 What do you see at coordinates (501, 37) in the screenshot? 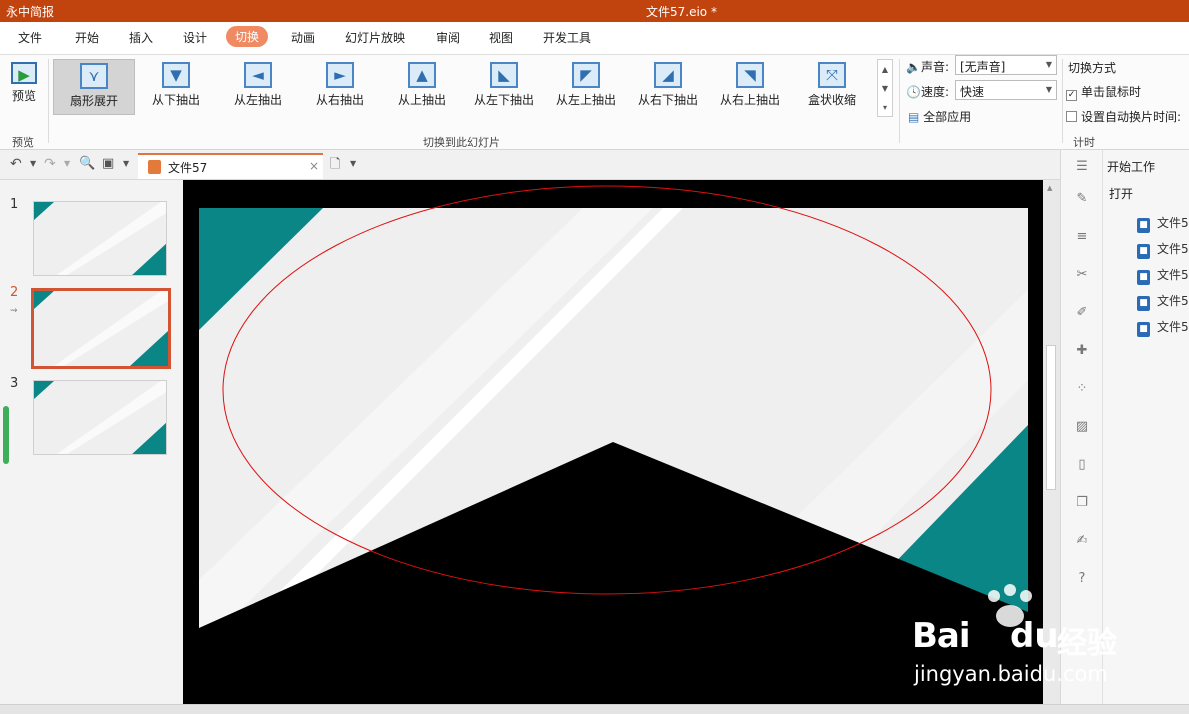
I see `menu-view: 视图` at bounding box center [501, 37].